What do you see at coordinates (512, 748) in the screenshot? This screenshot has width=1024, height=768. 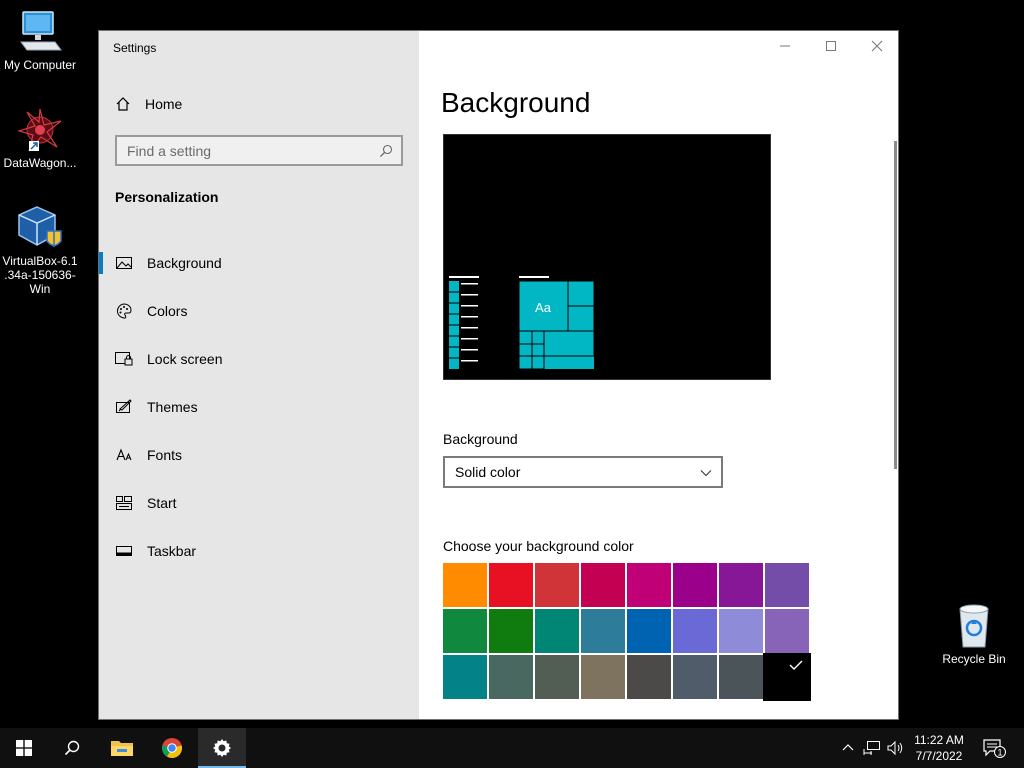 I see `taskbar: 11:22 AM 7/7/2022 1` at bounding box center [512, 748].